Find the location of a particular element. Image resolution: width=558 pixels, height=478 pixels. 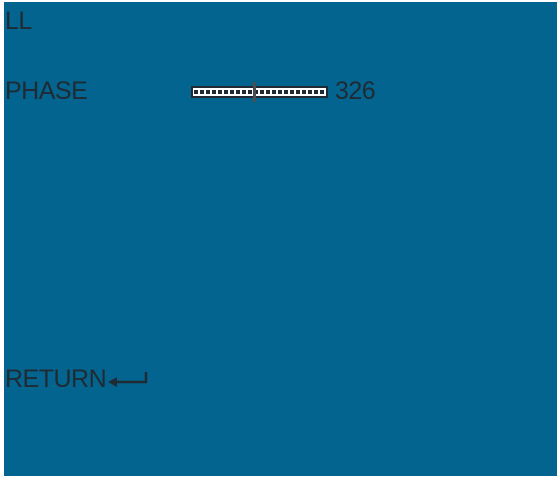

phase-value: 326 is located at coordinates (355, 91).